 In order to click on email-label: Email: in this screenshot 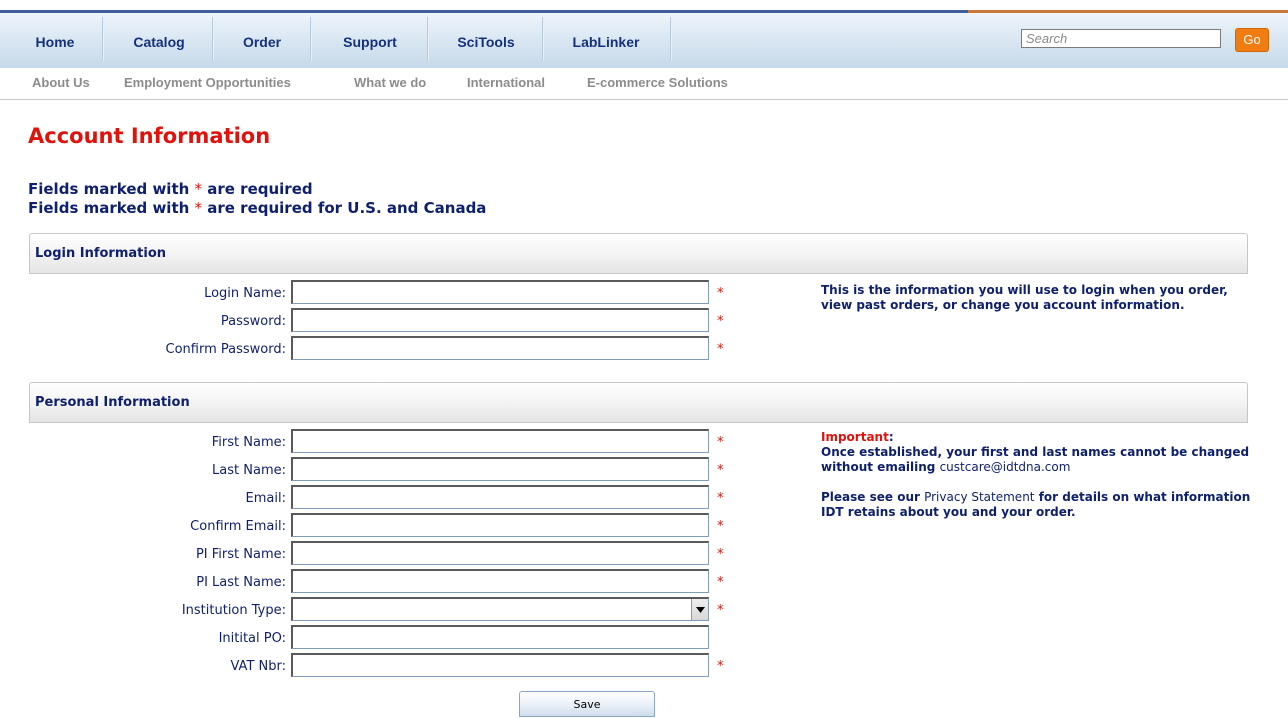, I will do `click(265, 498)`.